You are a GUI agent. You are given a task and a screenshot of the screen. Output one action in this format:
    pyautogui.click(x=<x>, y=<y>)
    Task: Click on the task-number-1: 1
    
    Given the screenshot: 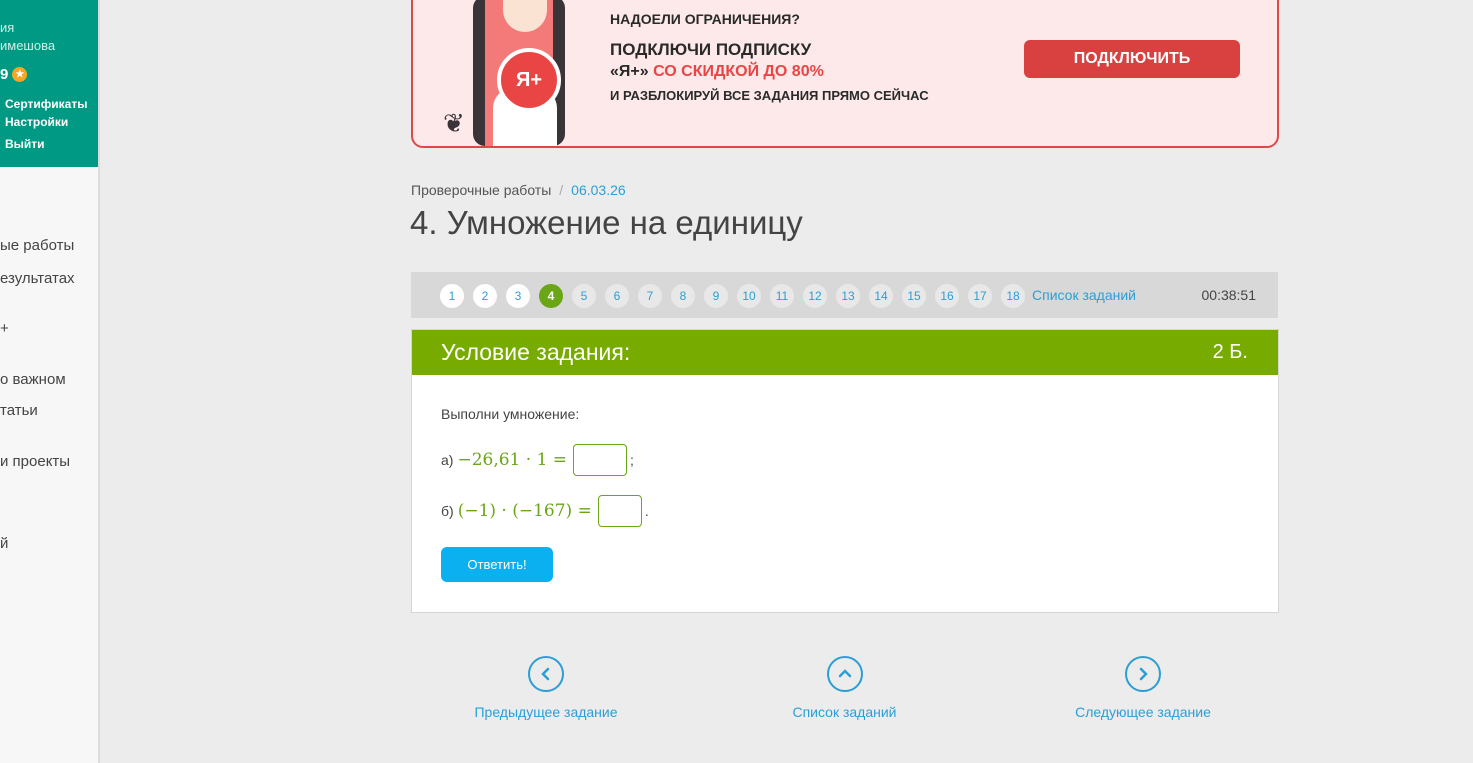 What is the action you would take?
    pyautogui.click(x=452, y=296)
    